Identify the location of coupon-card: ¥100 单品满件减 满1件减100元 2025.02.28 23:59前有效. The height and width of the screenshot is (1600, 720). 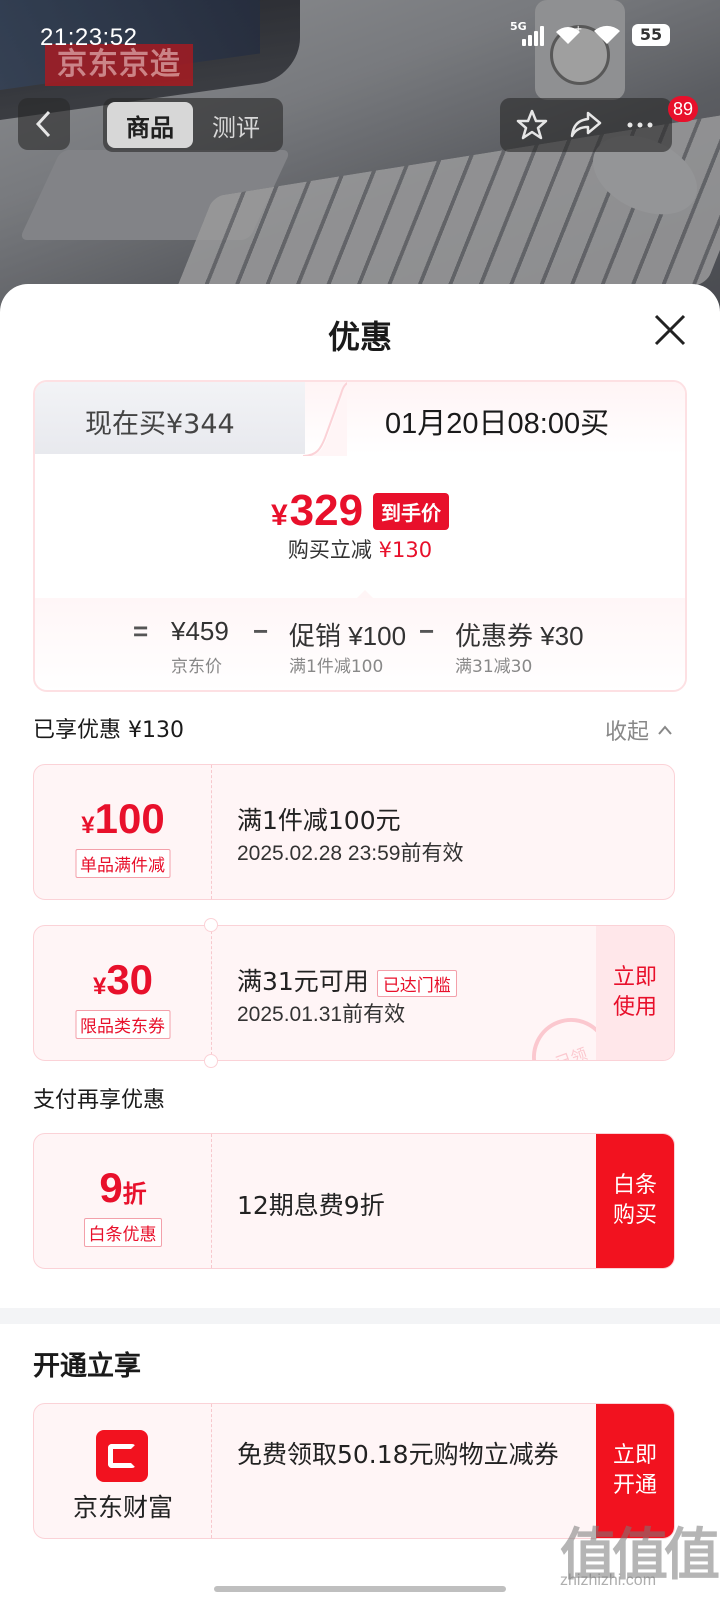
(354, 832).